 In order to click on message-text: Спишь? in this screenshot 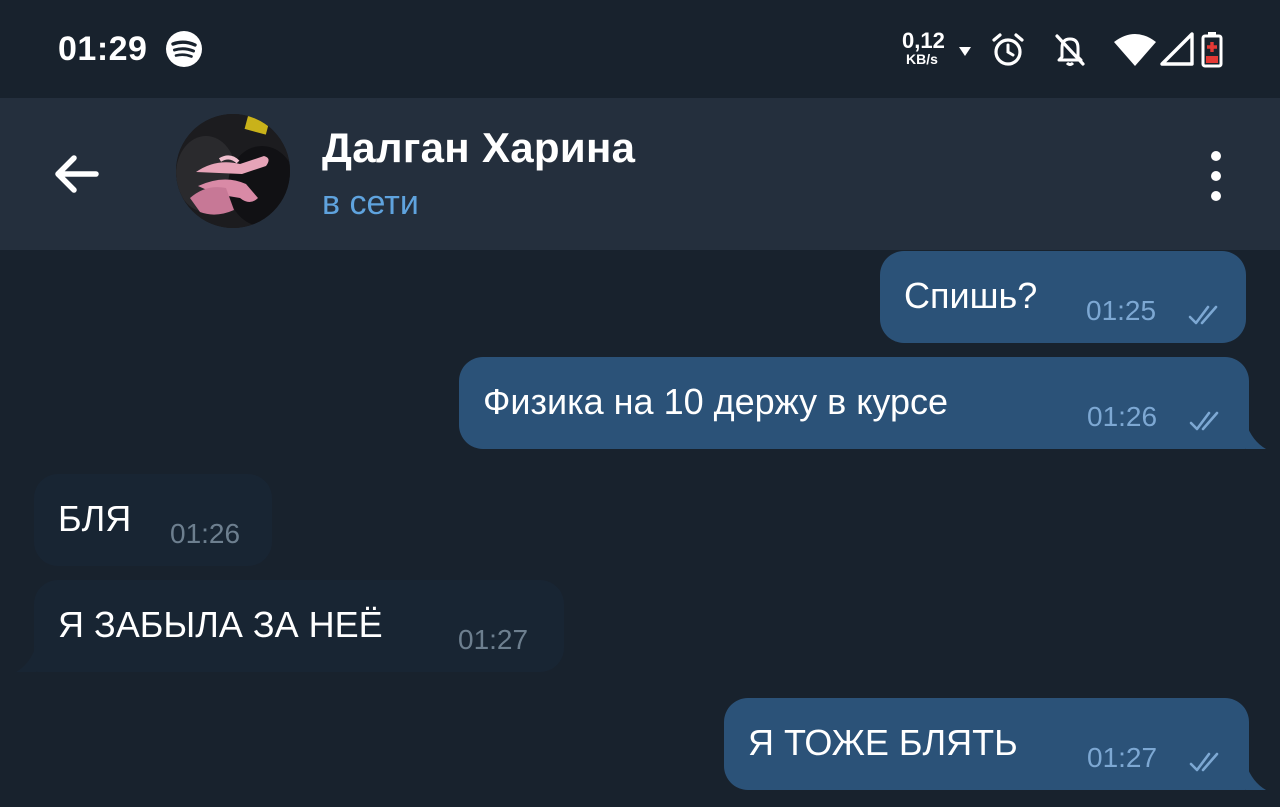, I will do `click(971, 295)`.